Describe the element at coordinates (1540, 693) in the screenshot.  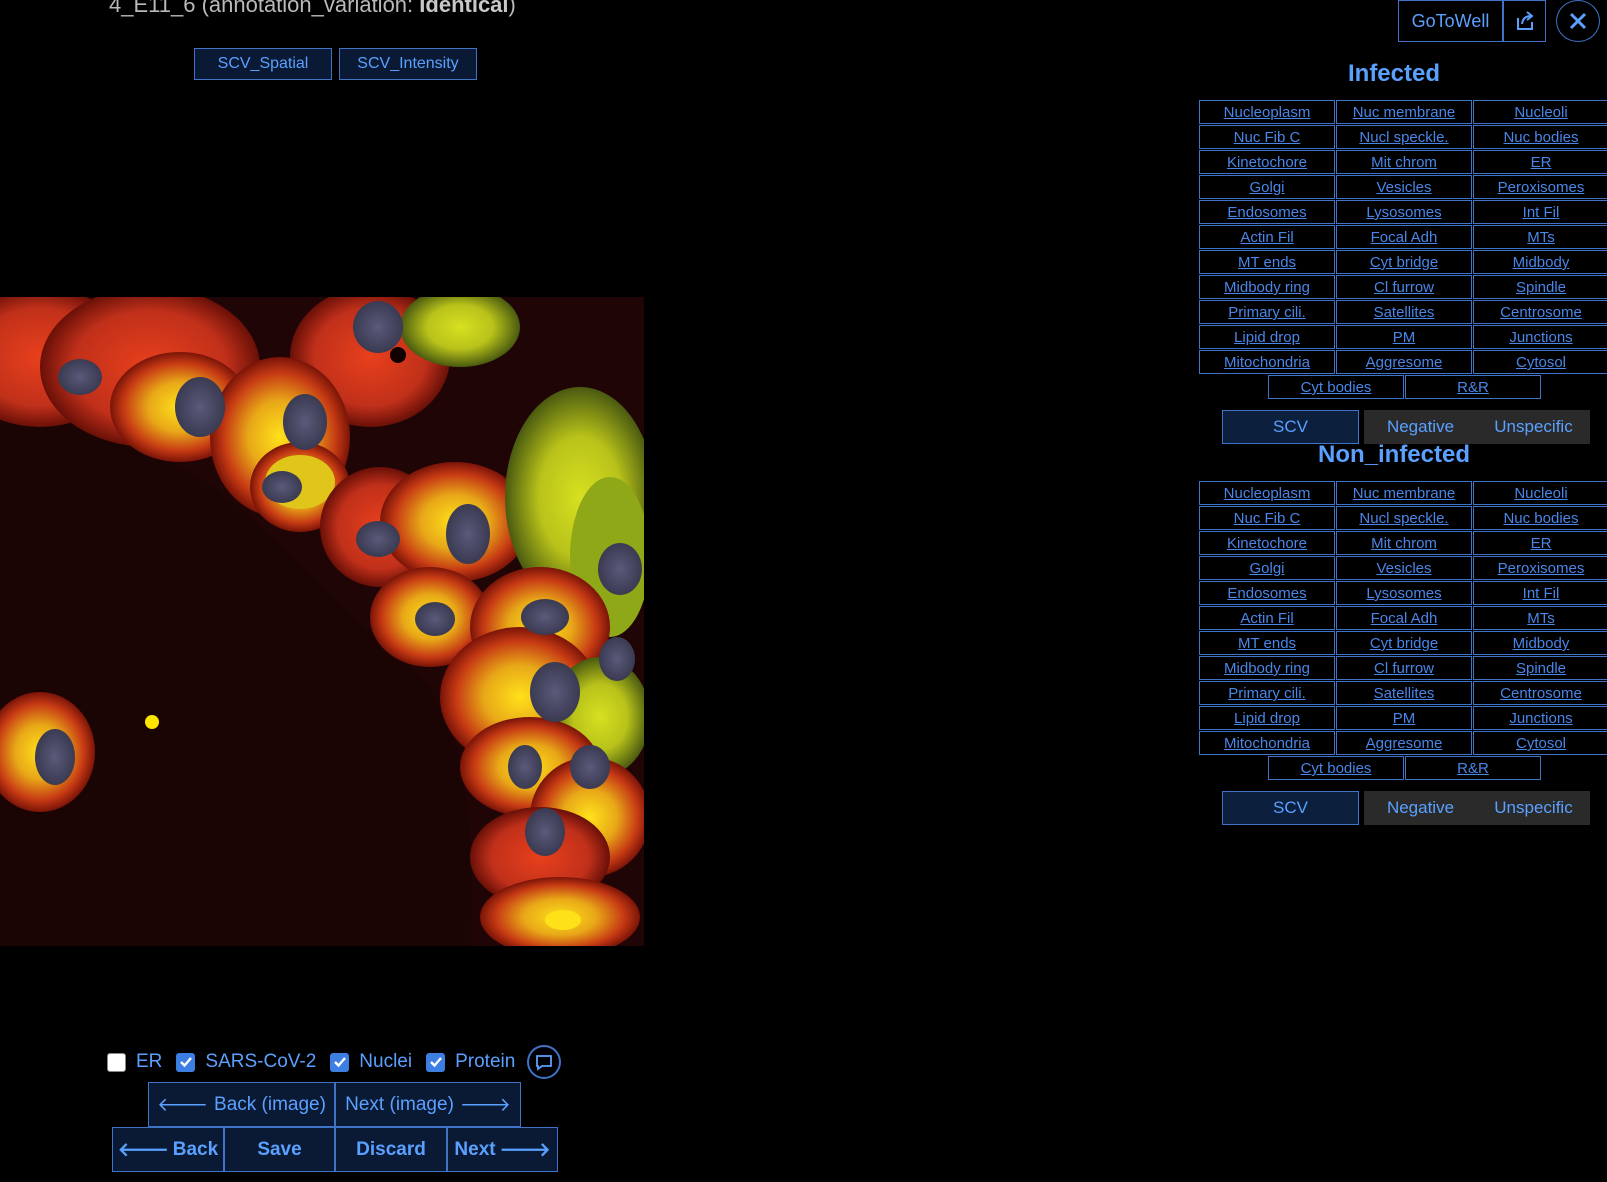
I see `non-infected-cell: Centrosome` at that location.